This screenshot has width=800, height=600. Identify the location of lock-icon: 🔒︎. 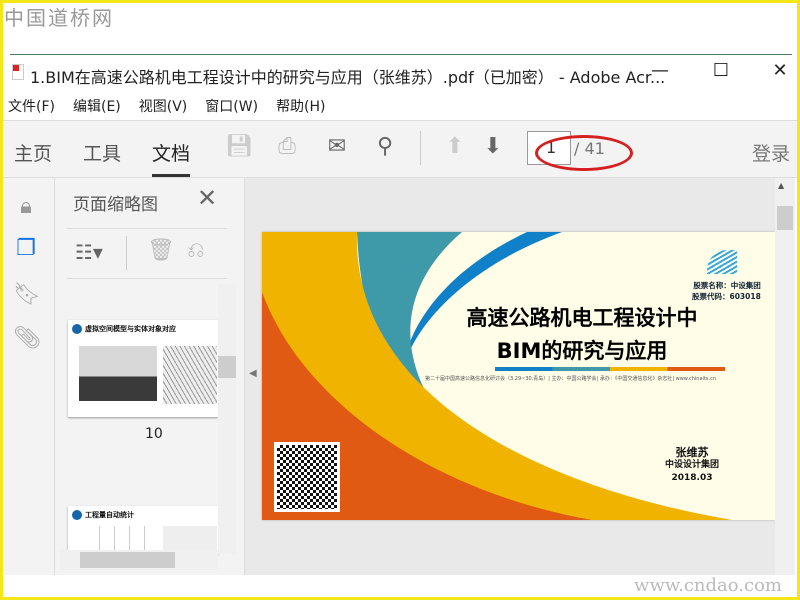
(26, 207).